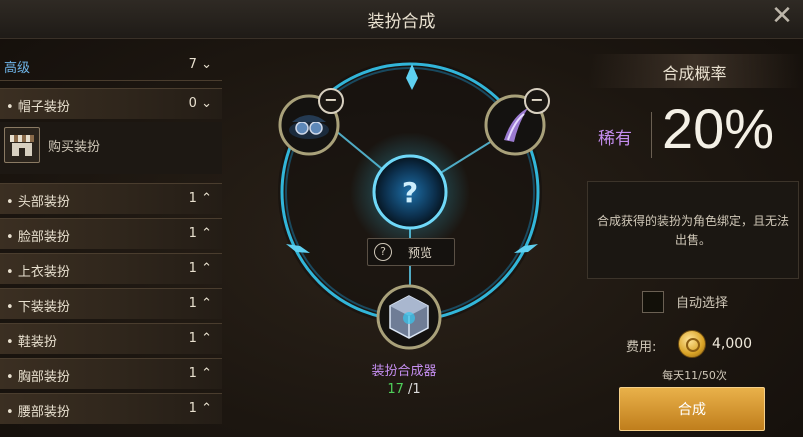 The height and width of the screenshot is (437, 803). I want to click on divider, so click(651, 135).